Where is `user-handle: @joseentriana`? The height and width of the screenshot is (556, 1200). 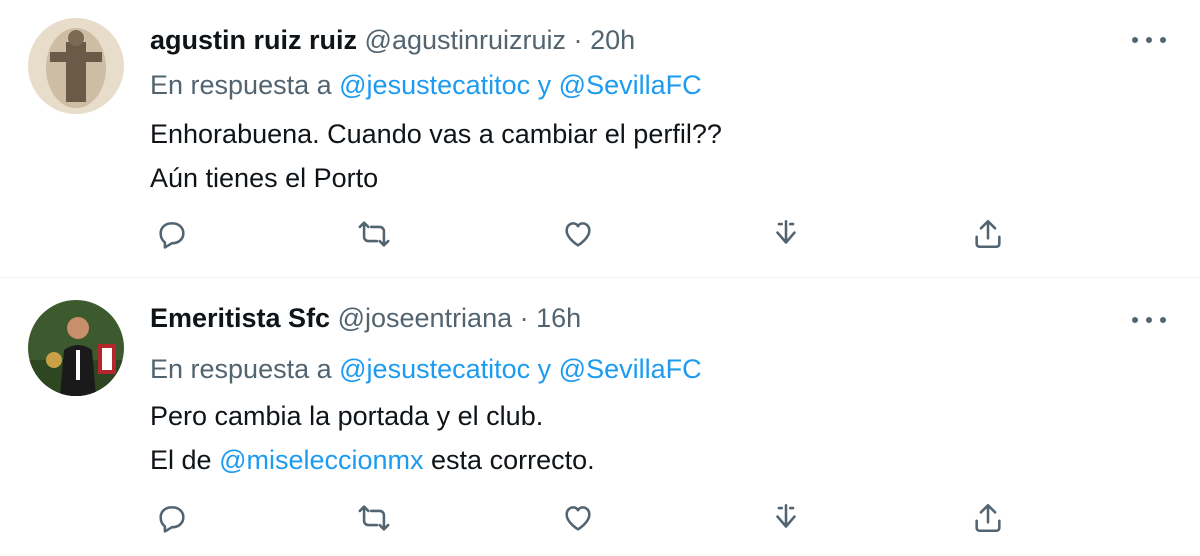 user-handle: @joseentriana is located at coordinates (425, 318).